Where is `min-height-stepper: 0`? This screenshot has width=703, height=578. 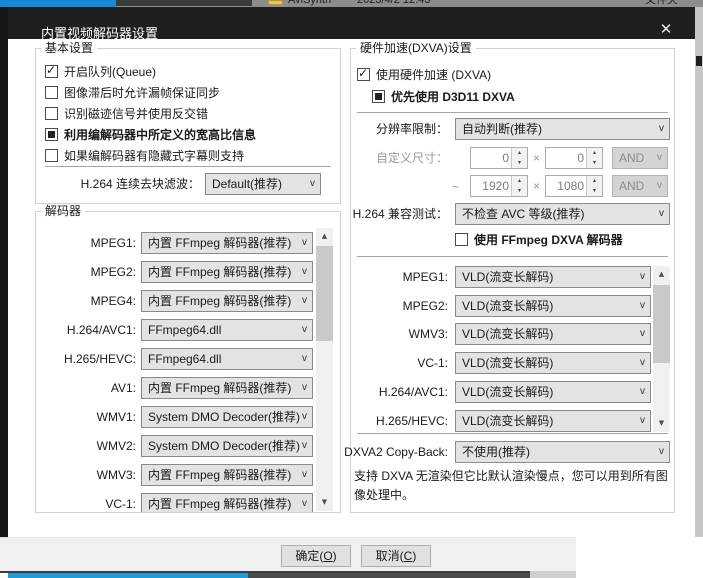 min-height-stepper: 0 is located at coordinates (574, 158).